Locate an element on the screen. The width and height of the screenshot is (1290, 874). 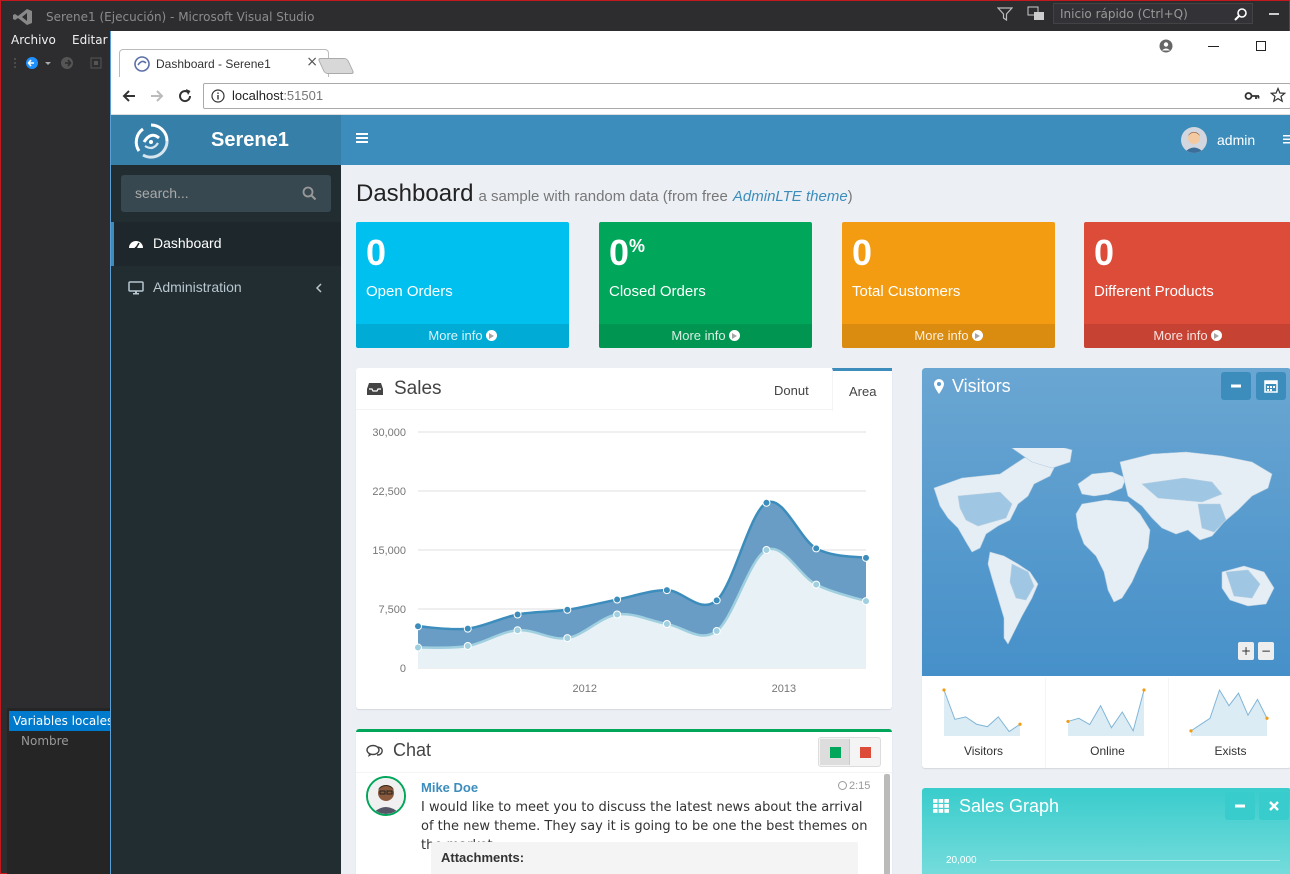
online-square-icon is located at coordinates (835, 752).